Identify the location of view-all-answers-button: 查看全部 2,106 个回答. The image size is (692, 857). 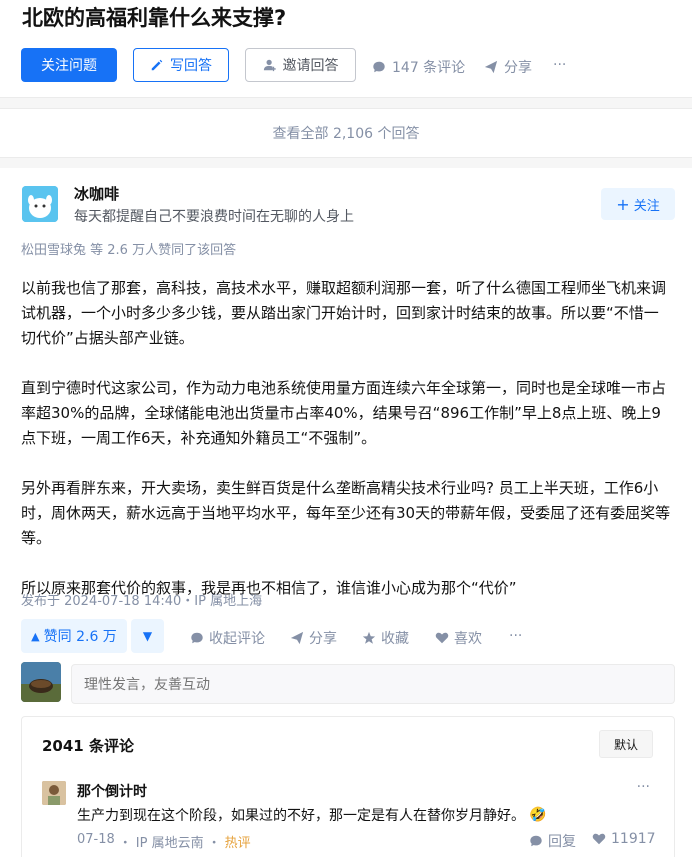
(346, 133).